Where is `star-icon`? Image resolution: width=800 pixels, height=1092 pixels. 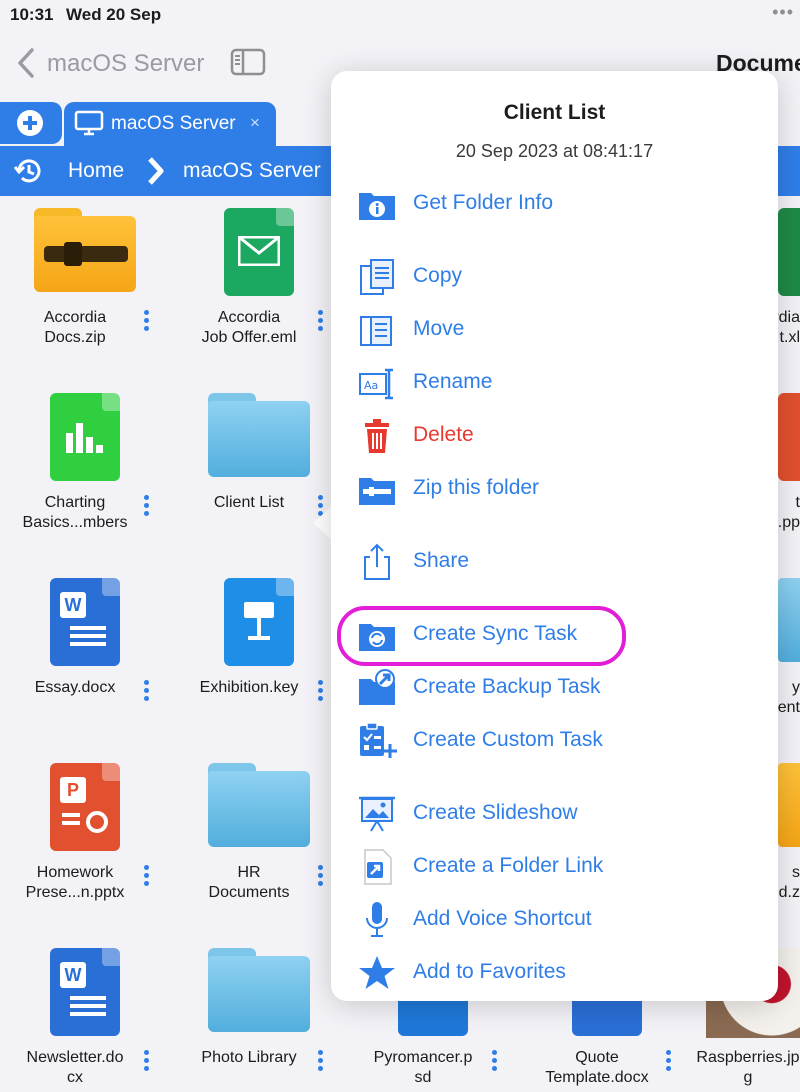 star-icon is located at coordinates (377, 972).